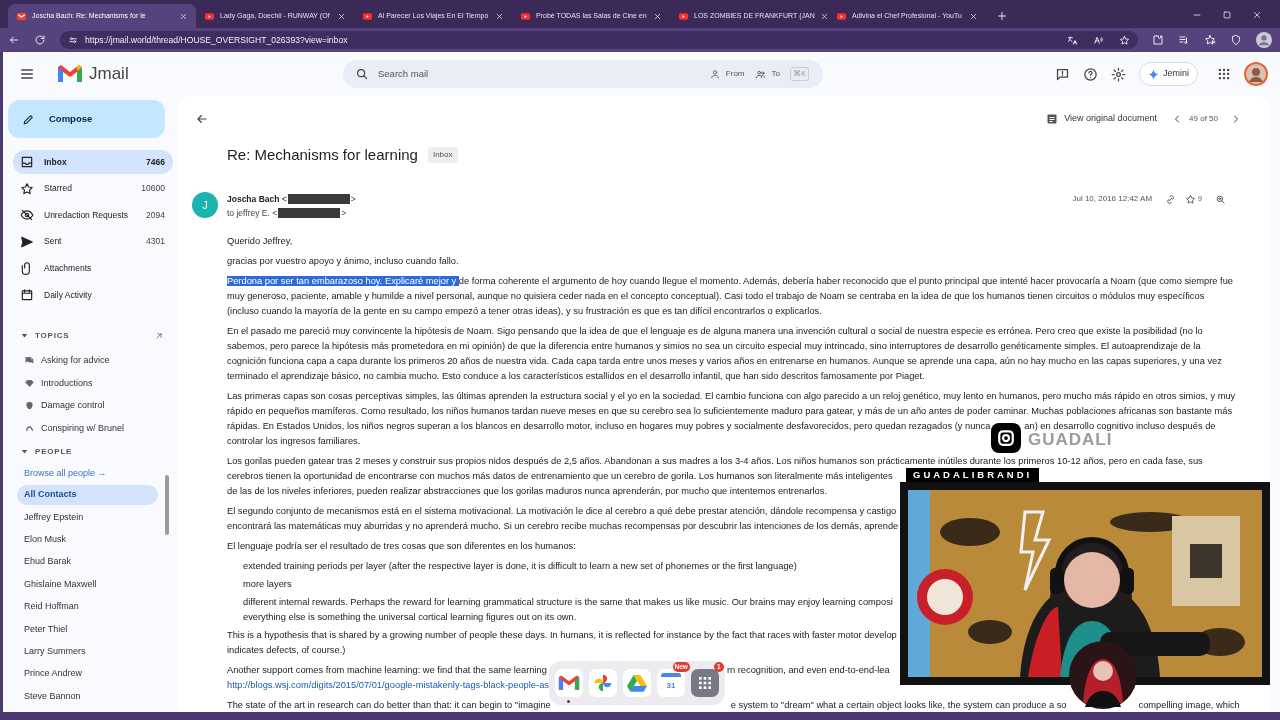 The height and width of the screenshot is (720, 1280). What do you see at coordinates (90, 406) in the screenshot?
I see `topic-item: Damage control` at bounding box center [90, 406].